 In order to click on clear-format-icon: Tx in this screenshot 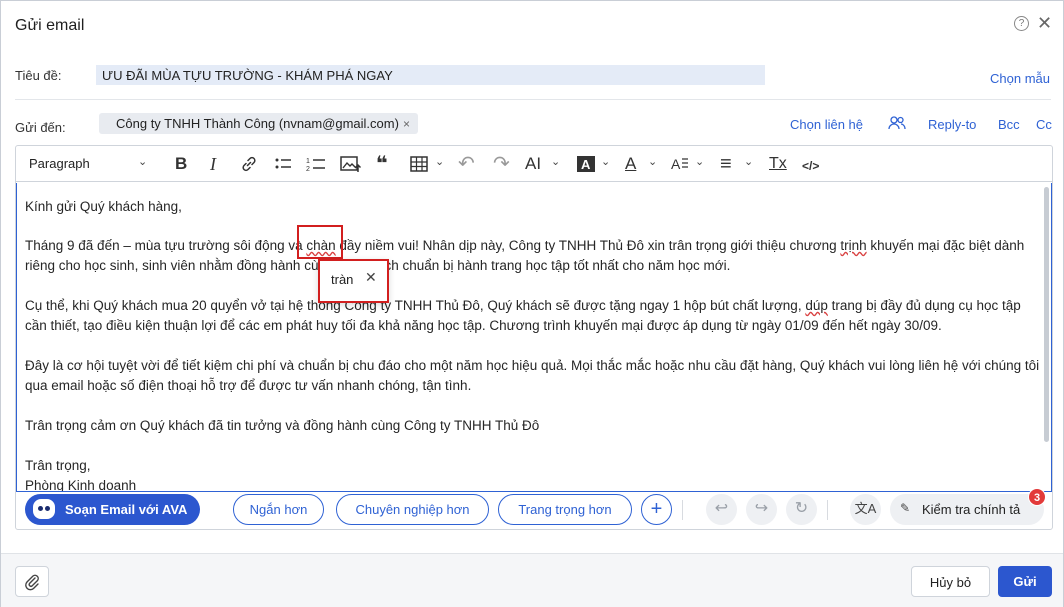, I will do `click(778, 164)`.